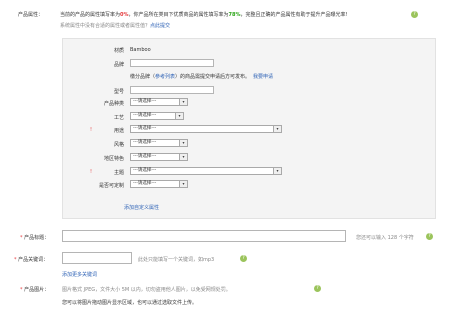 The image size is (455, 314). What do you see at coordinates (165, 77) in the screenshot?
I see `brand-reference-link: 参考列表` at bounding box center [165, 77].